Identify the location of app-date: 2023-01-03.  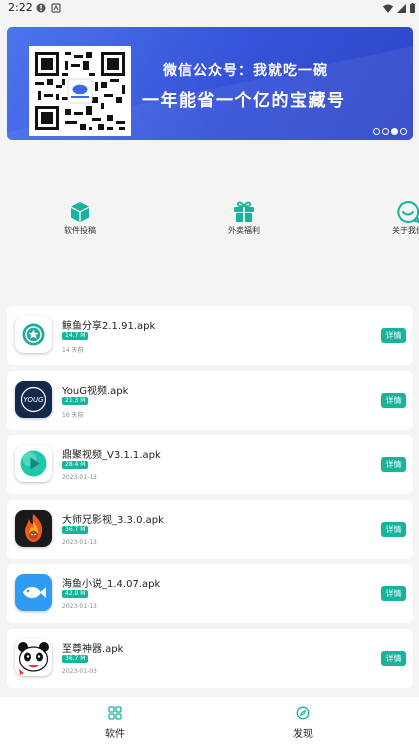
(79, 671).